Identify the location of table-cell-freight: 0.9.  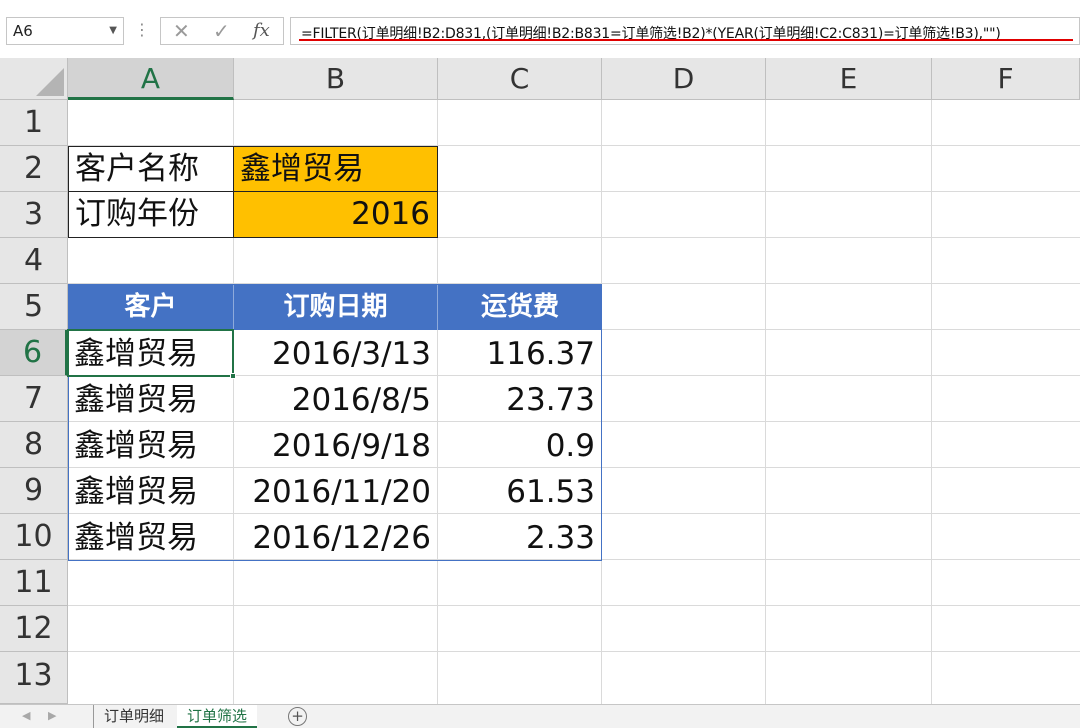
(520, 445).